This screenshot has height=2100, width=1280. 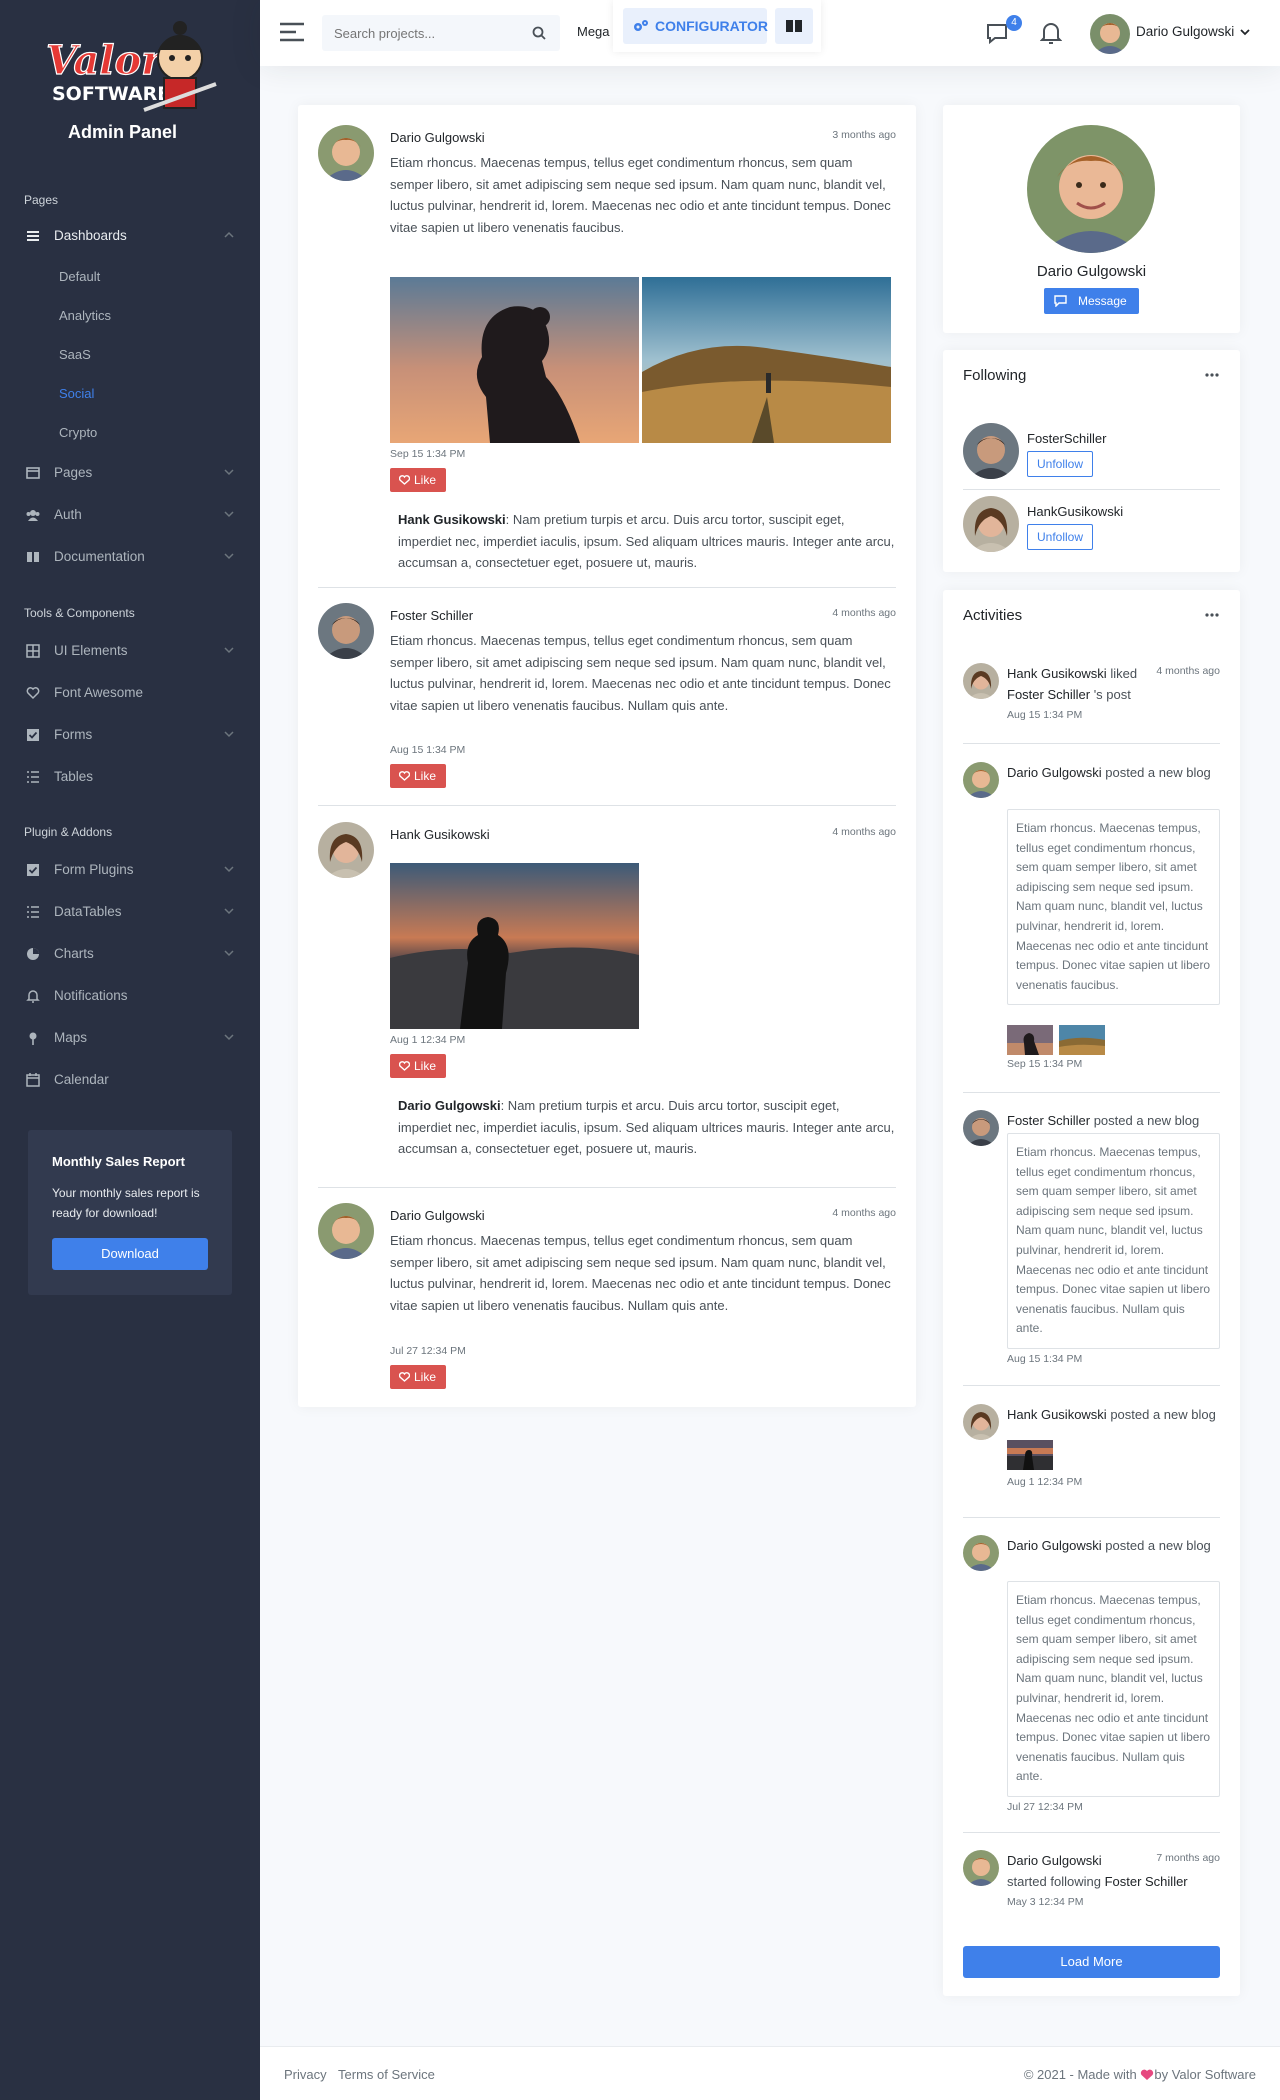 I want to click on topbar: Mega CONFIGURATOR 4 Dario Gulgowski, so click(x=770, y=33).